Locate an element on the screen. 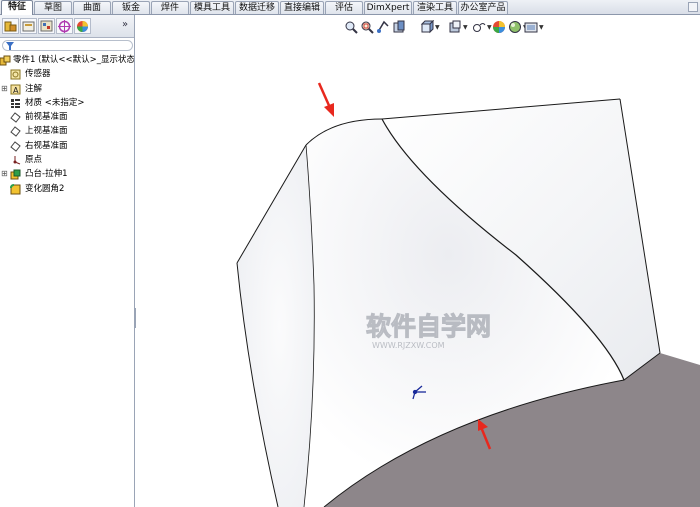 This screenshot has width=700, height=507. command-tab-1: 草图 is located at coordinates (53, 7).